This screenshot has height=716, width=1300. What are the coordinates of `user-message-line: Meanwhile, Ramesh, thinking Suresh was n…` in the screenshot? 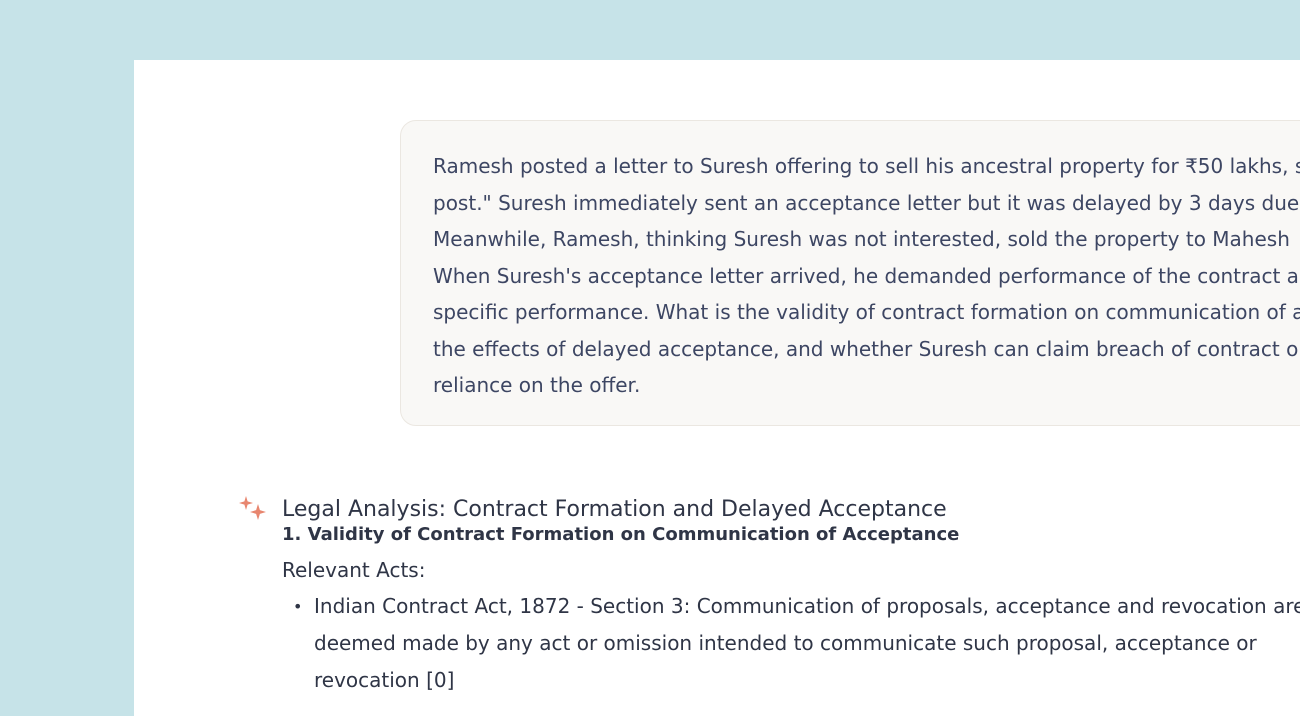 It's located at (861, 239).